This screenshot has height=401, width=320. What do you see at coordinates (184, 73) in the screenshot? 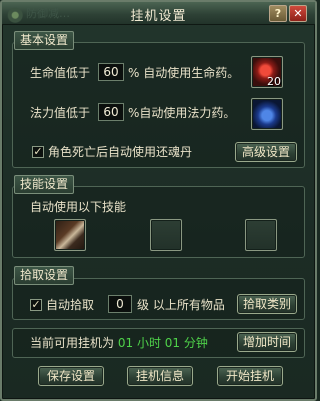
I see `hp-threshold-suffix: % 自动使用生命药。` at bounding box center [184, 73].